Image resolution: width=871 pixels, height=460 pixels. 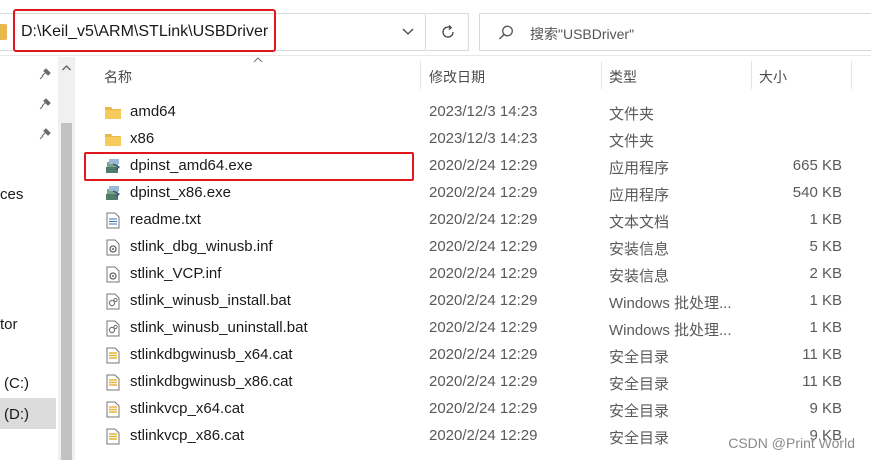 I want to click on watermark: CSDN @Print World, so click(x=791, y=443).